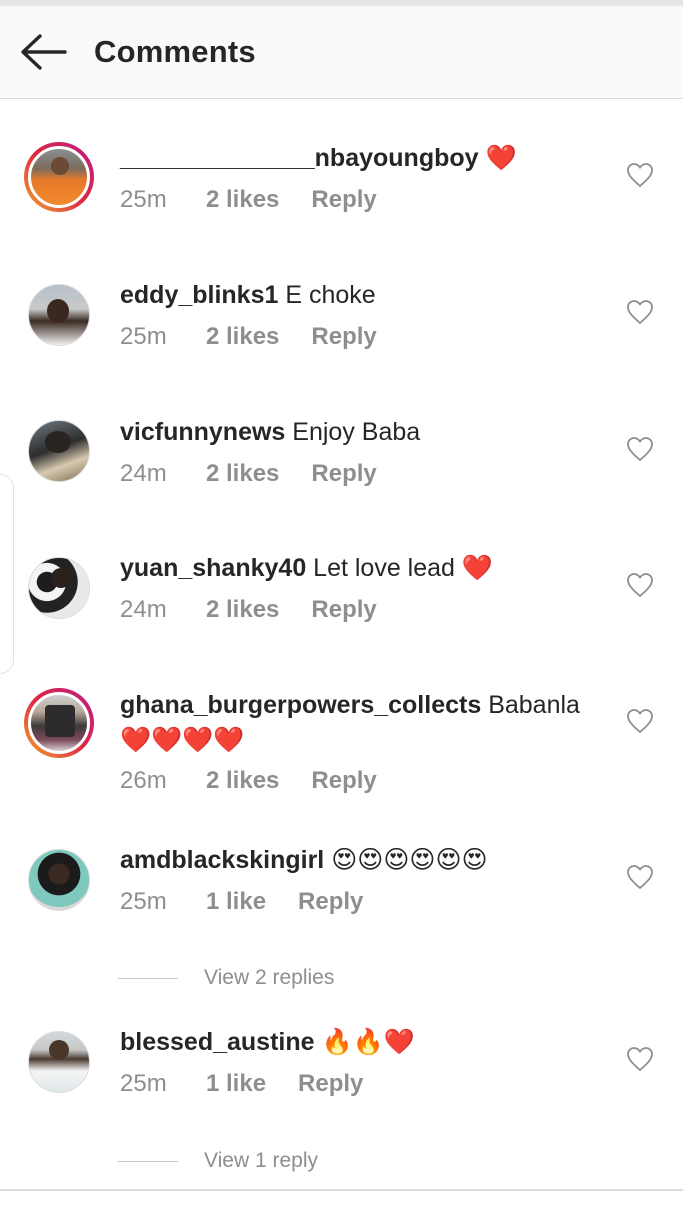 This screenshot has height=1209, width=683. Describe the element at coordinates (356, 432) in the screenshot. I see `comment-body: Enjoy Baba` at that location.